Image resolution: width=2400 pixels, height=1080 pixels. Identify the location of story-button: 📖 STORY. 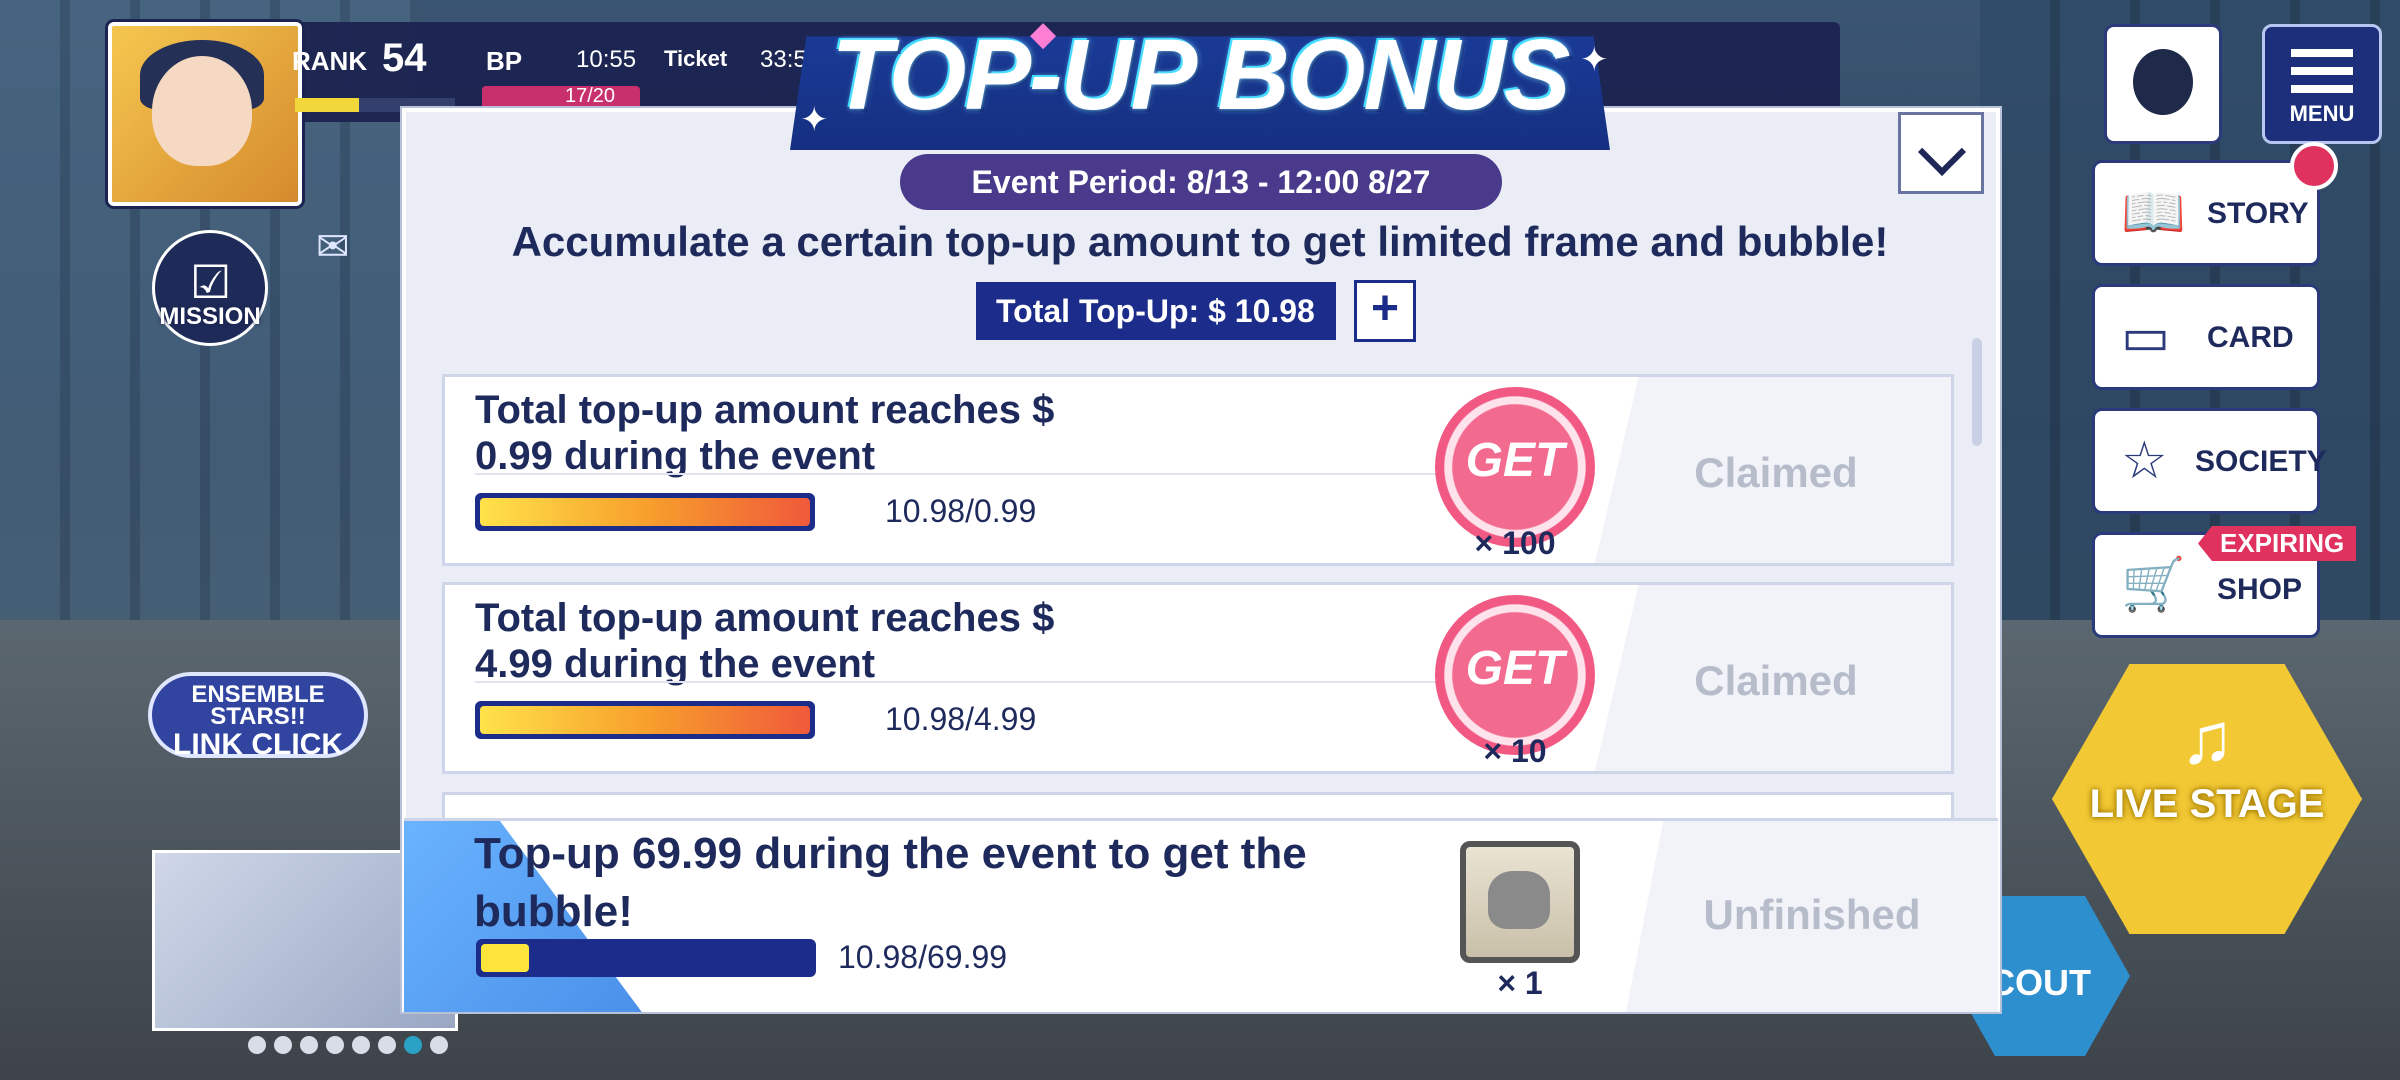
(2206, 213).